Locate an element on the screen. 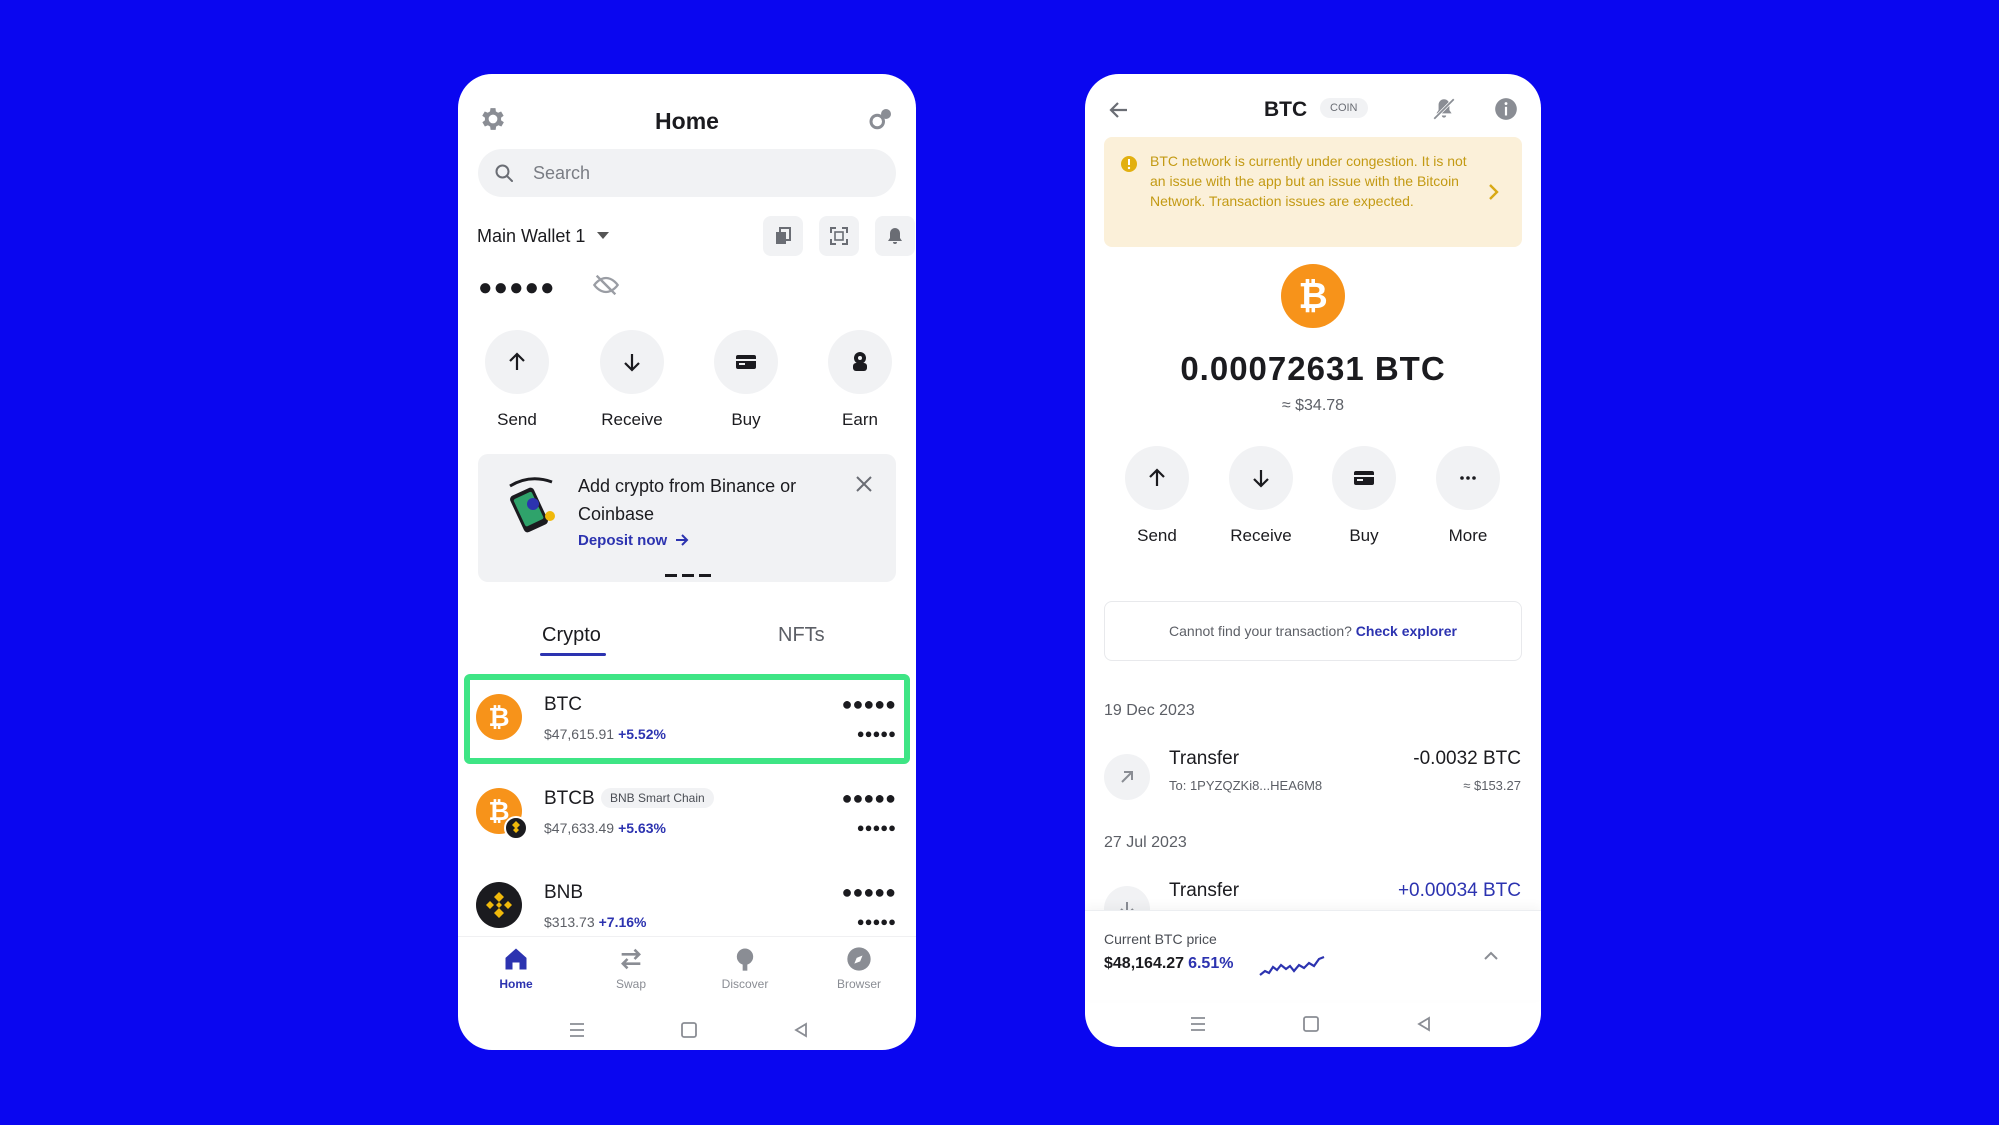 This screenshot has height=1125, width=1999. btc-fiat-value: ≈ $34.78 is located at coordinates (1313, 405).